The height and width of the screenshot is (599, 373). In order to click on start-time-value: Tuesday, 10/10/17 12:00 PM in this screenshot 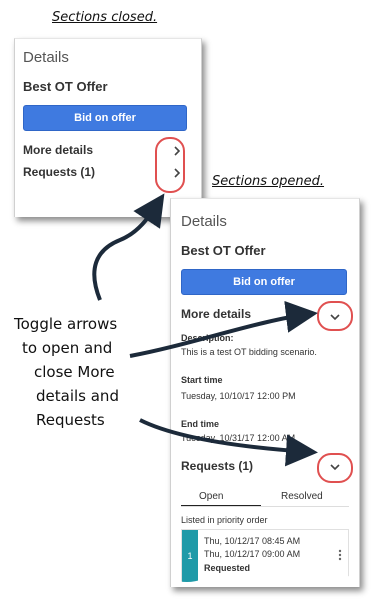, I will do `click(238, 396)`.